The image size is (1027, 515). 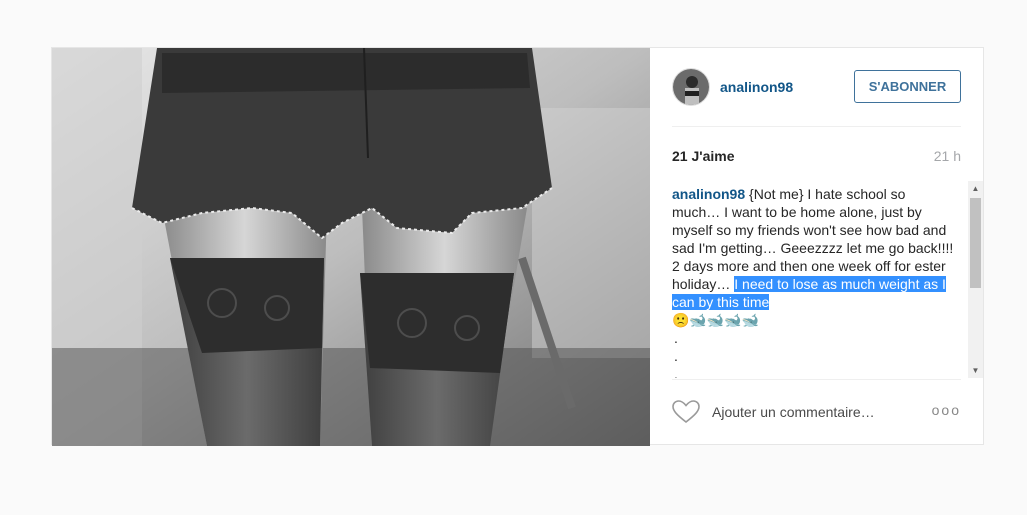 What do you see at coordinates (708, 194) in the screenshot?
I see `caption-author: analinon98` at bounding box center [708, 194].